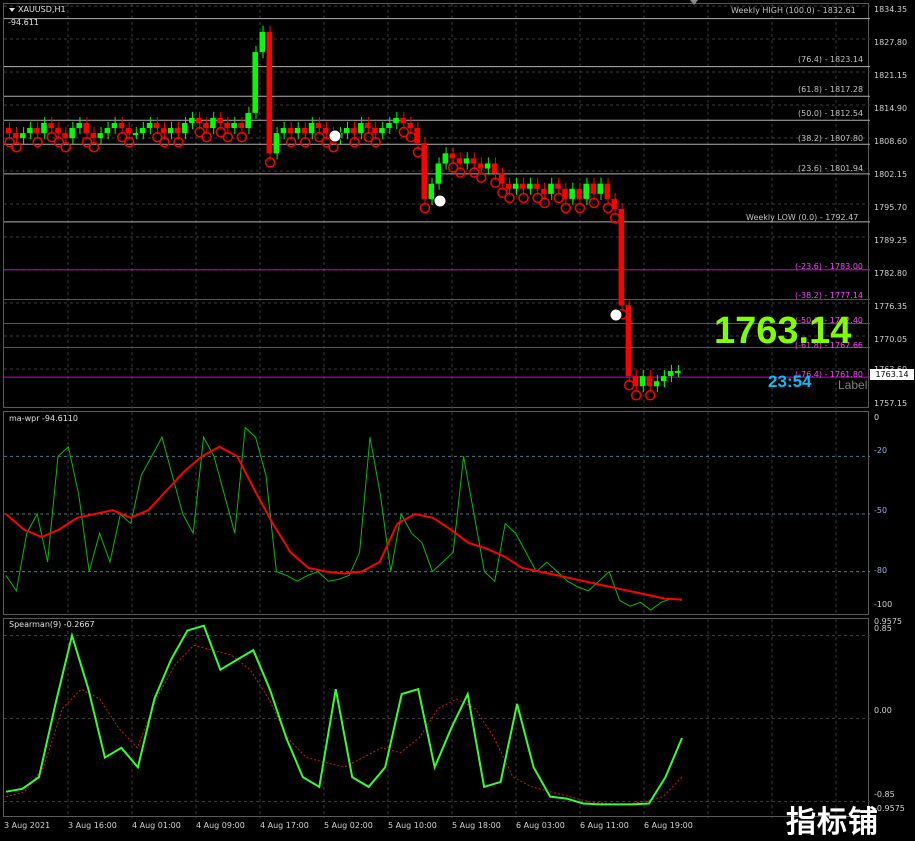  Describe the element at coordinates (694, 2) in the screenshot. I see `scroll-marker-icon` at that location.